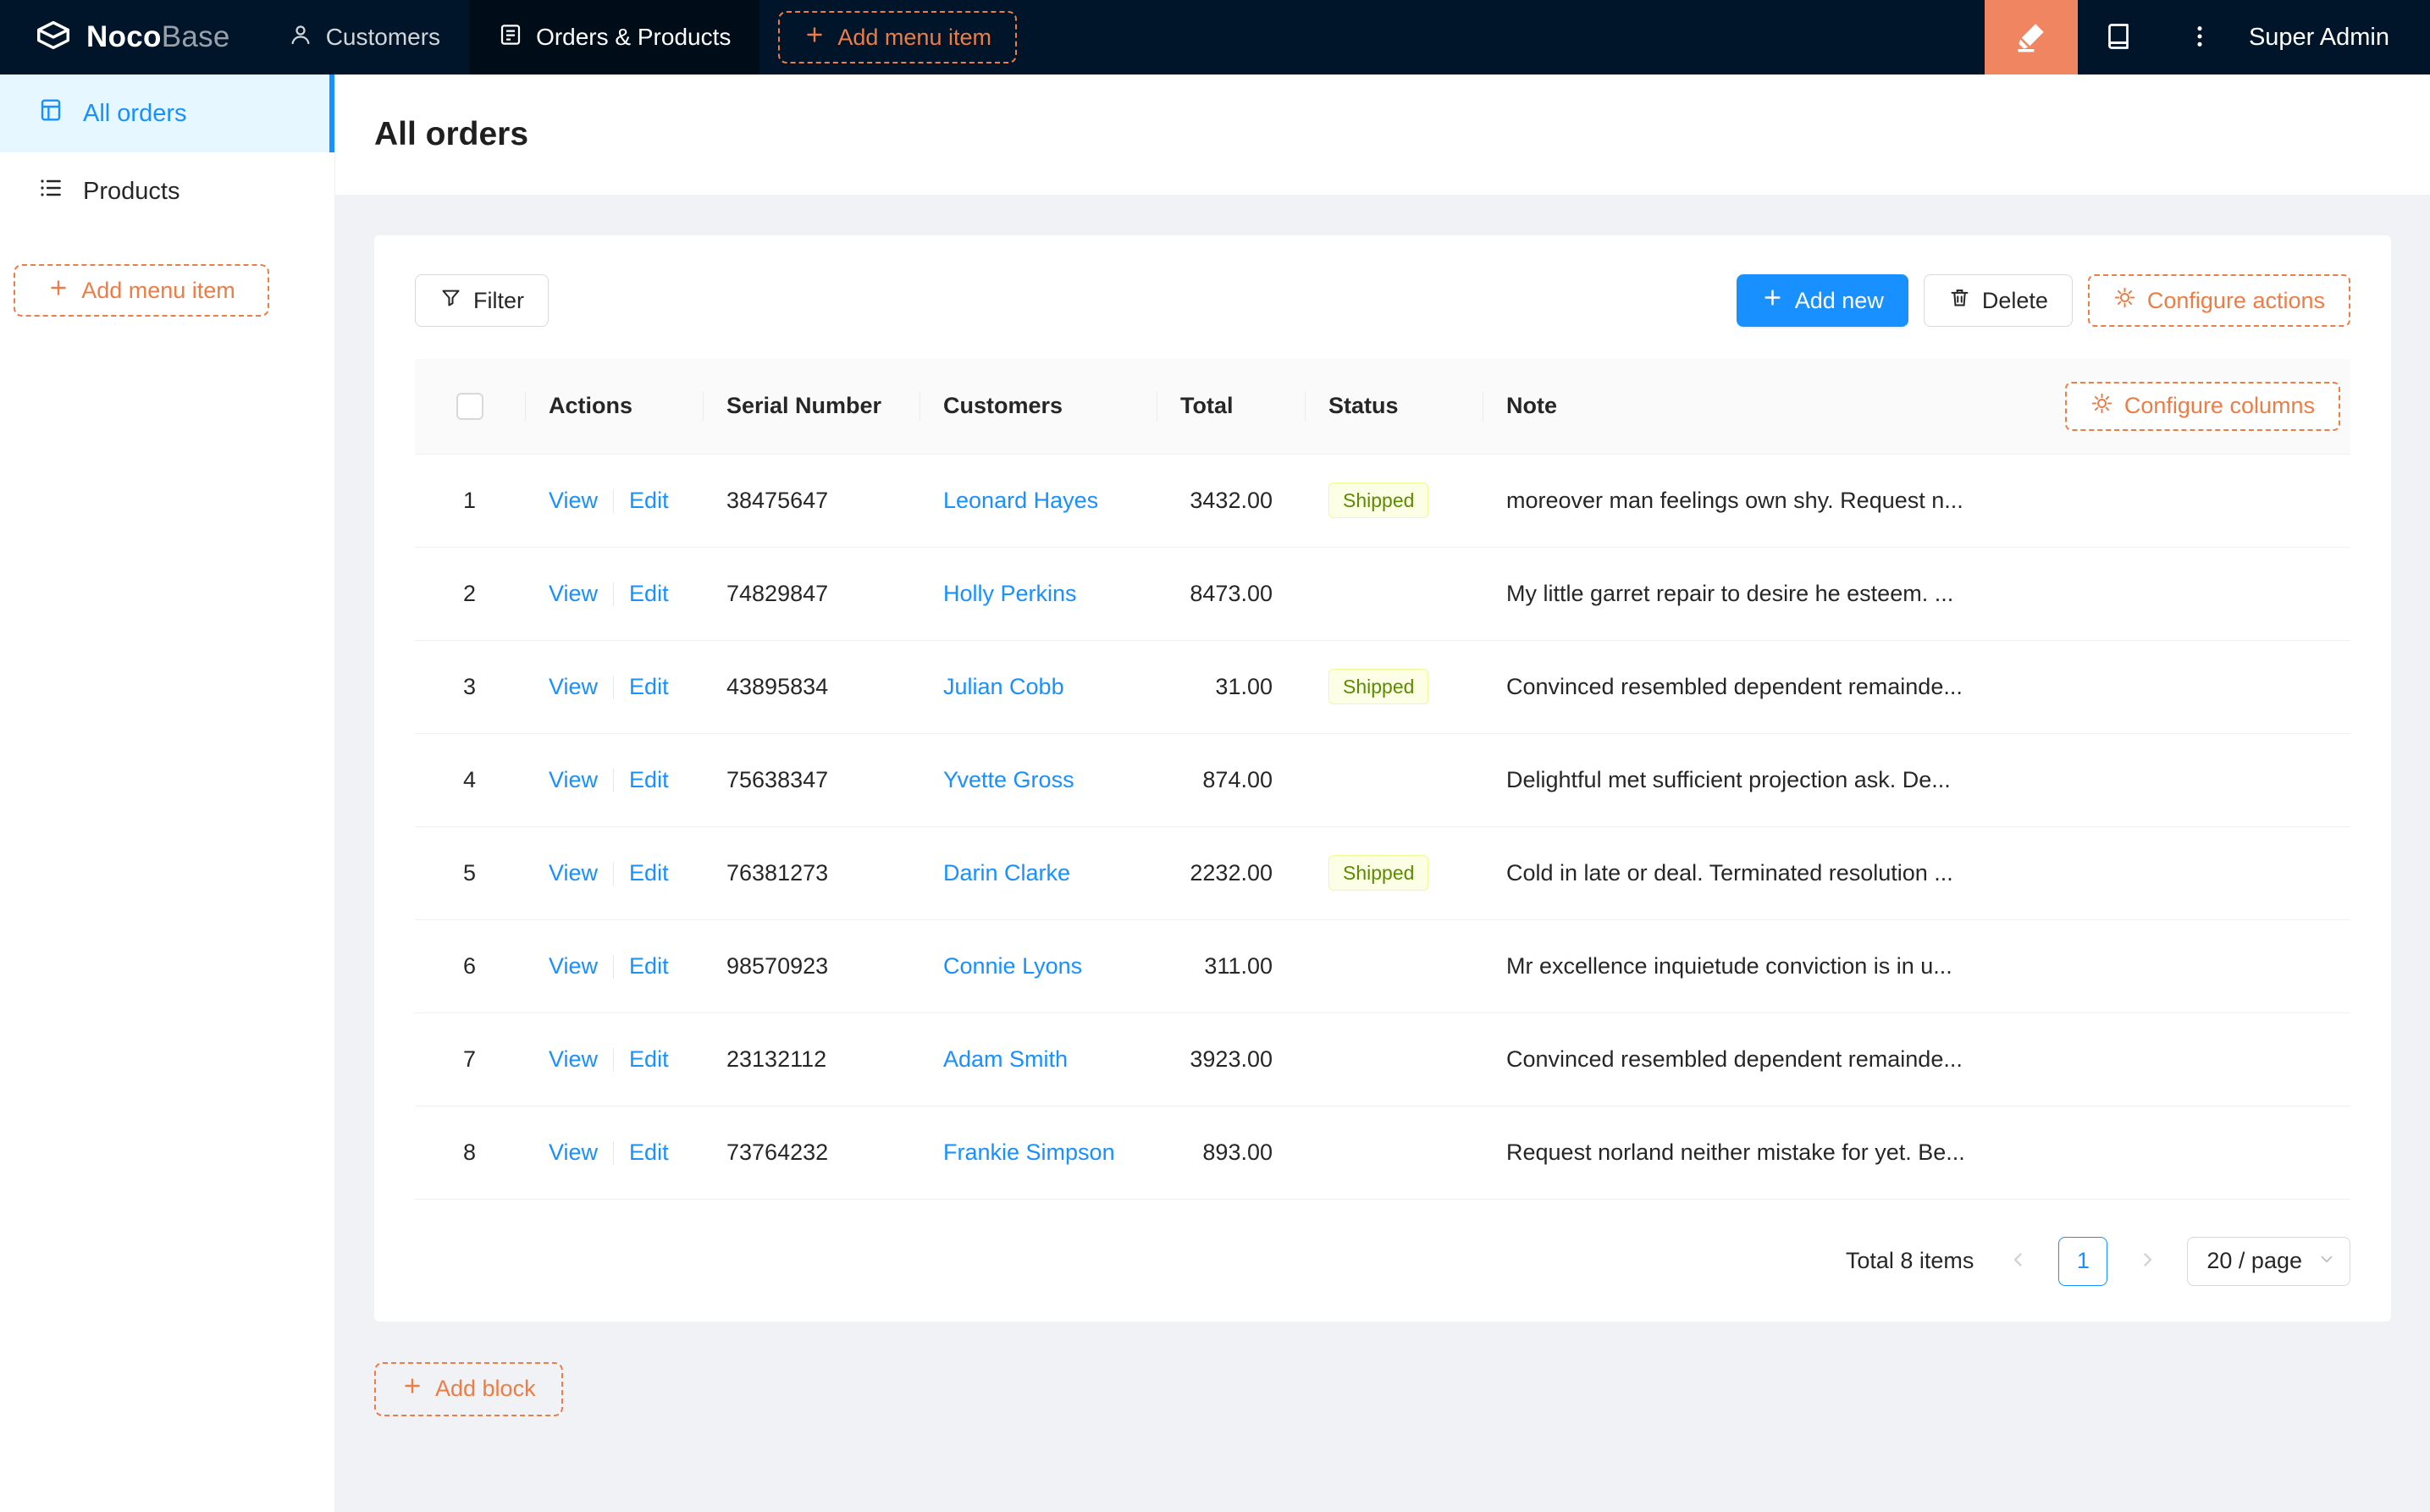 This screenshot has height=1512, width=2430. Describe the element at coordinates (2031, 37) in the screenshot. I see `ui-editor-button` at that location.